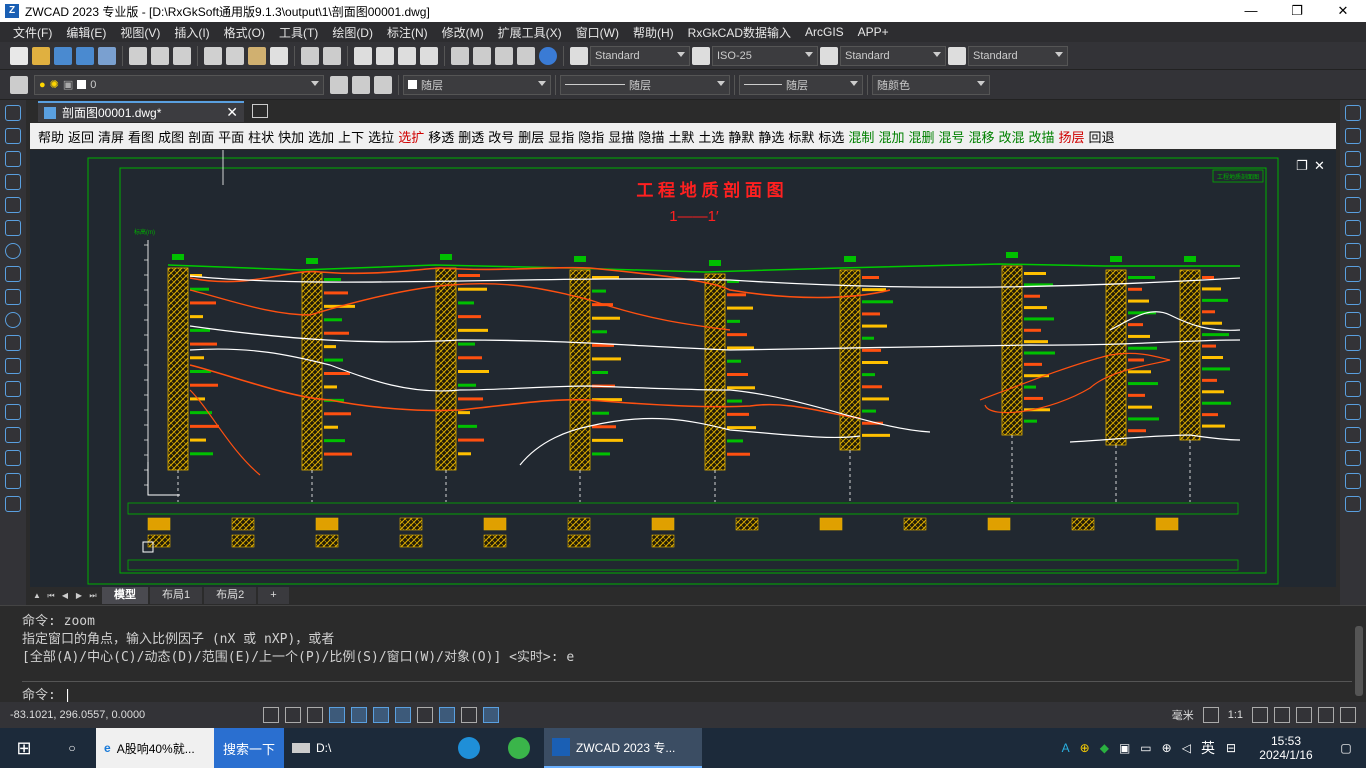  Describe the element at coordinates (13, 366) in the screenshot. I see `insert-block-icon` at that location.